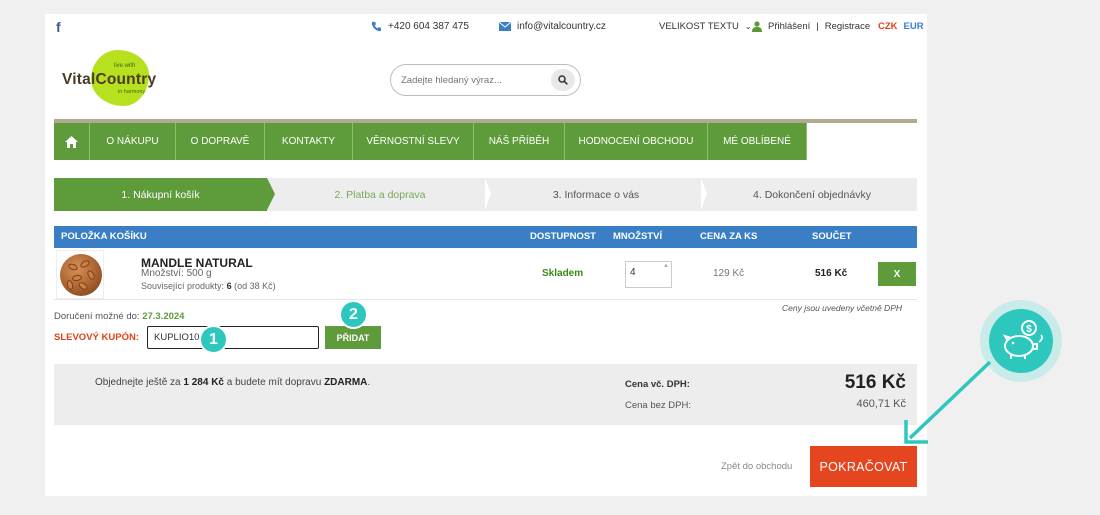 This screenshot has height=515, width=1100. I want to click on search-button, so click(563, 80).